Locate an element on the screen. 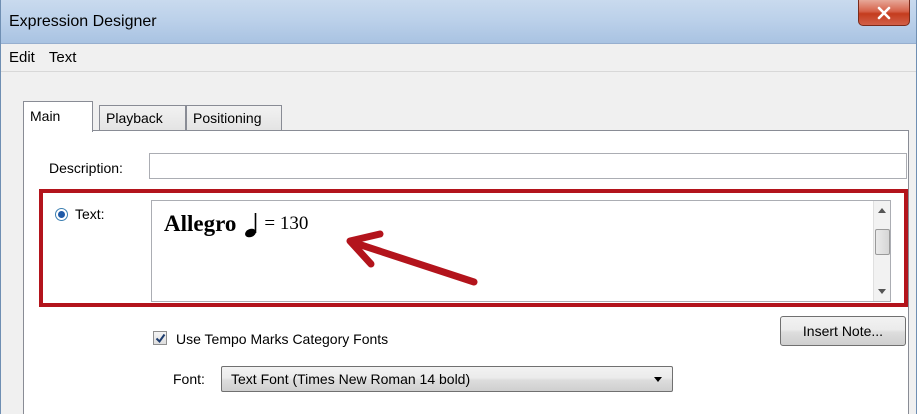  text-radio-label: Text: is located at coordinates (90, 214).